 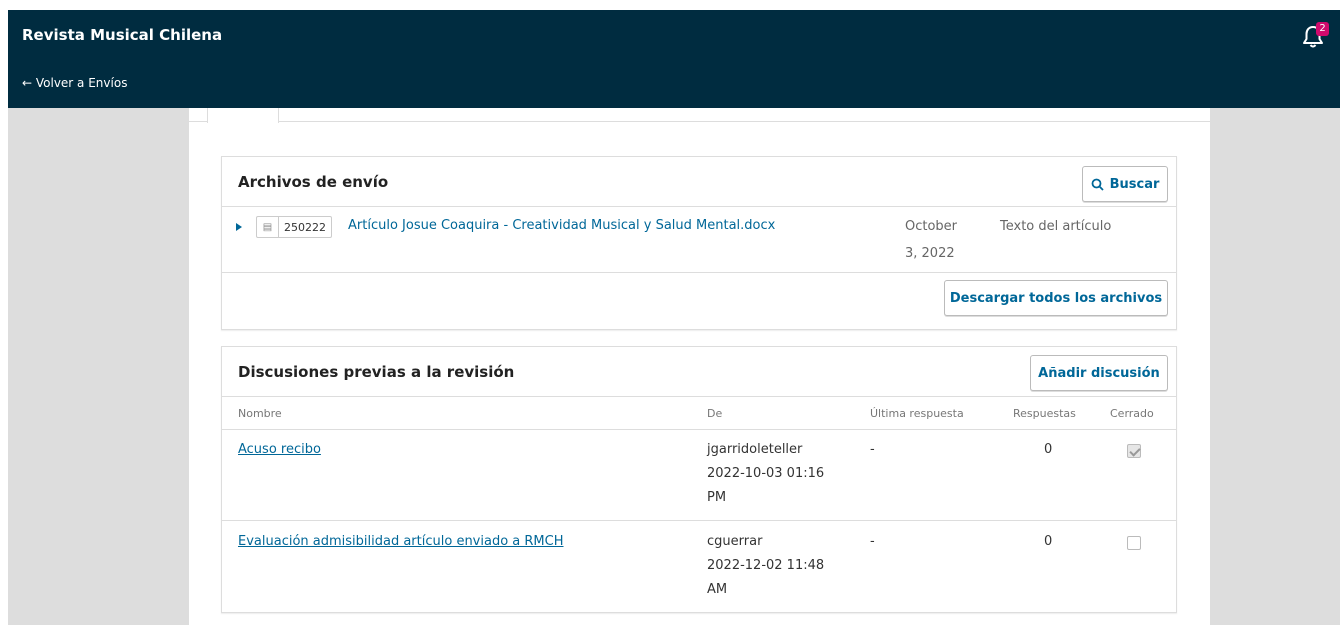 What do you see at coordinates (699, 115) in the screenshot?
I see `tab-strip` at bounding box center [699, 115].